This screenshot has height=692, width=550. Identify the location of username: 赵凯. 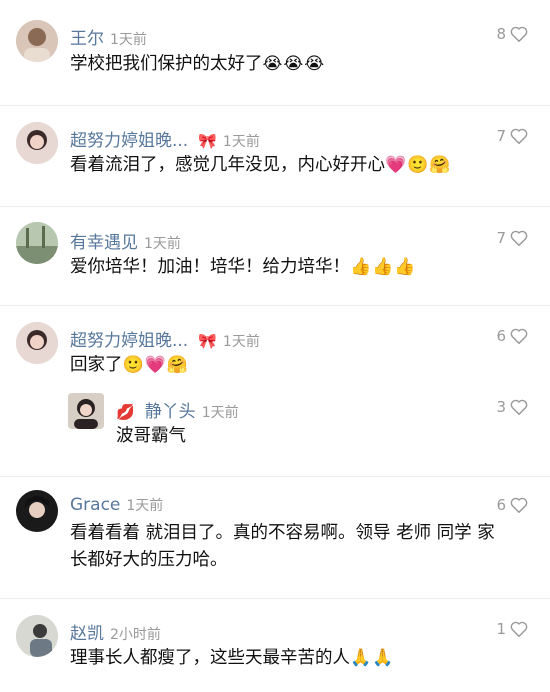
(87, 631).